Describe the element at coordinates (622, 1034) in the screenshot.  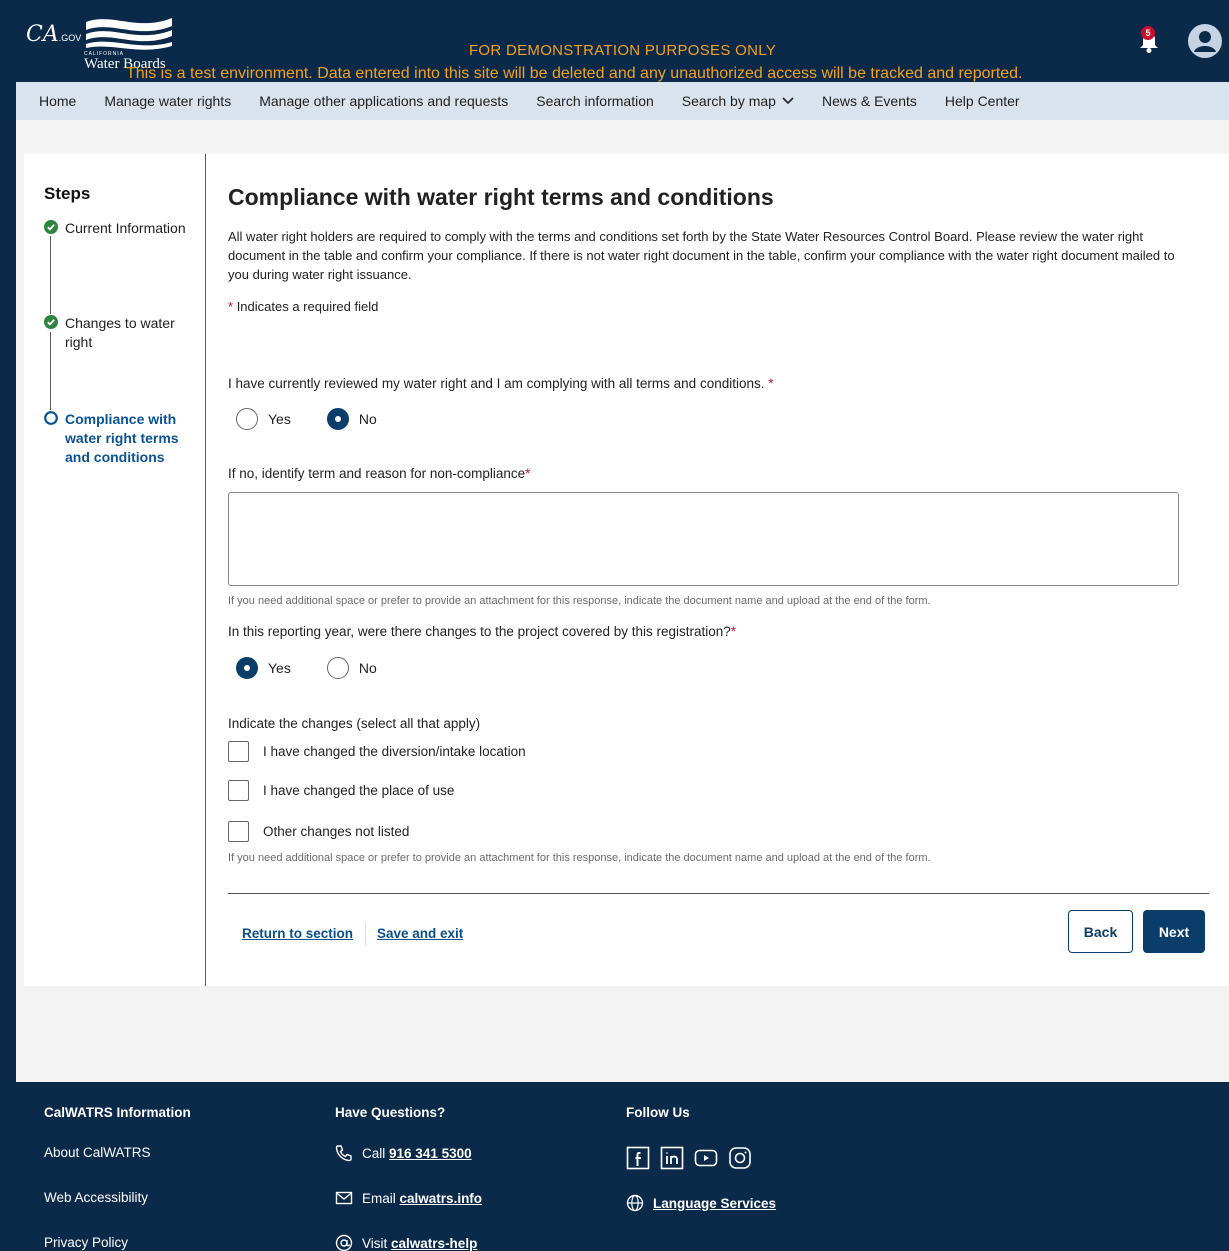
I see `page-bottom-spacer` at that location.